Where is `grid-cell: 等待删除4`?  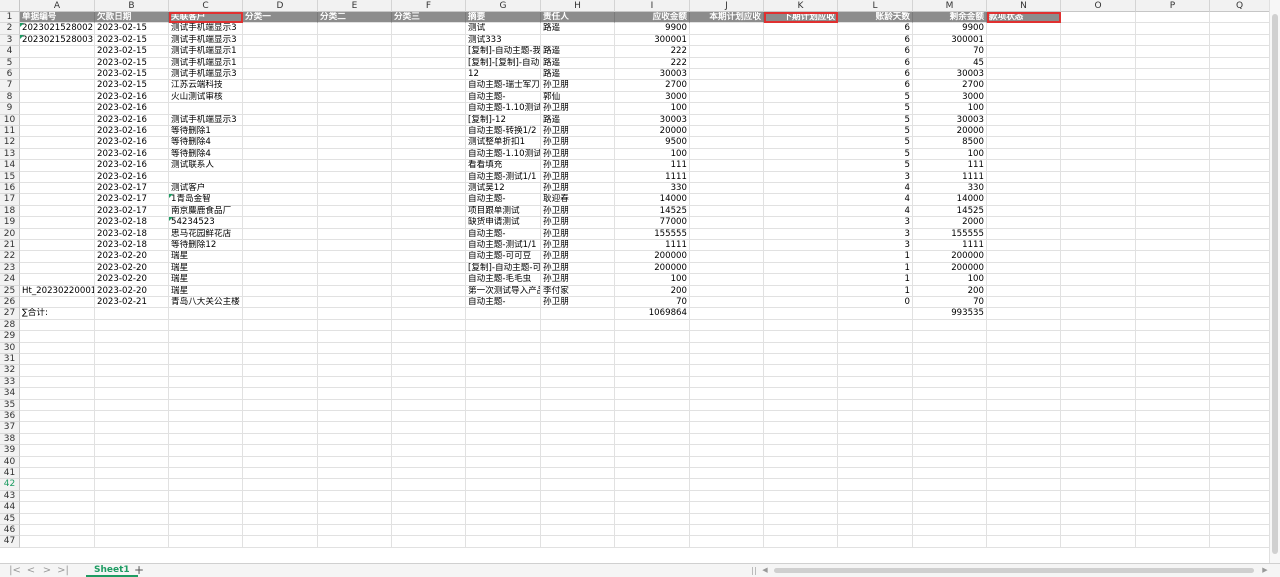 grid-cell: 等待删除4 is located at coordinates (206, 143).